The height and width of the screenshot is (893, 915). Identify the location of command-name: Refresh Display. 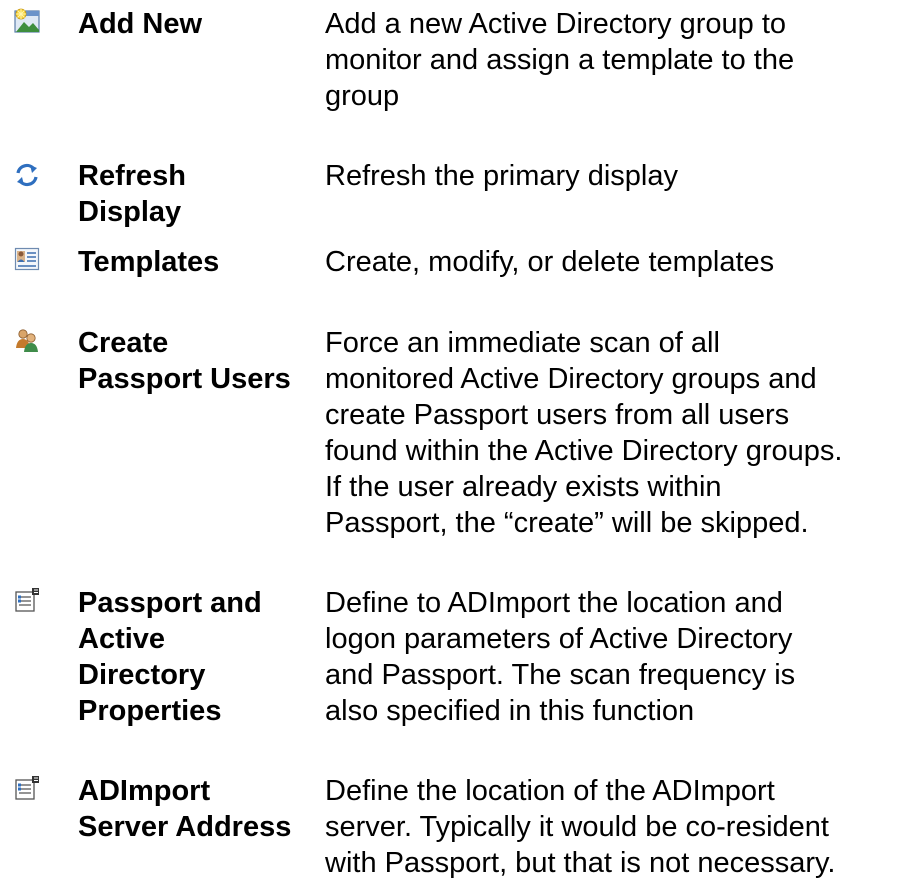
(132, 194).